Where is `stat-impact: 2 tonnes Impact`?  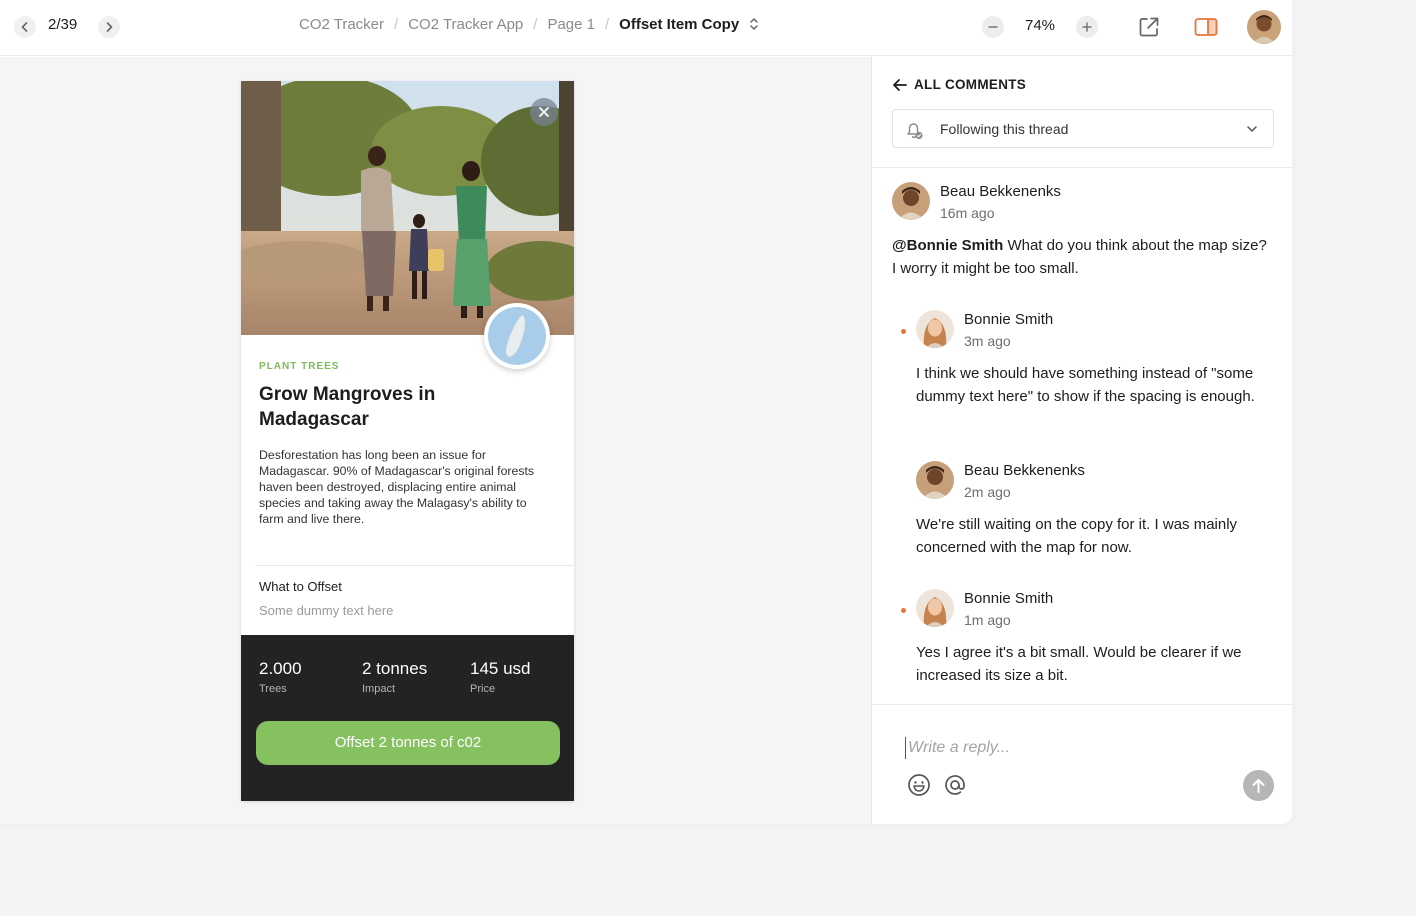 stat-impact: 2 tonnes Impact is located at coordinates (394, 677).